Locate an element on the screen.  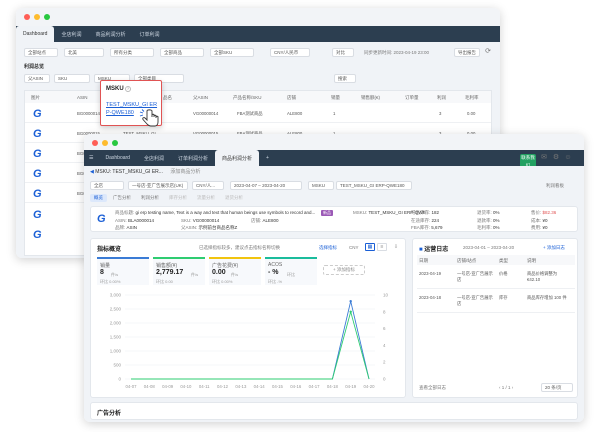
filter-scope: 全店 is located at coordinates (107, 185).